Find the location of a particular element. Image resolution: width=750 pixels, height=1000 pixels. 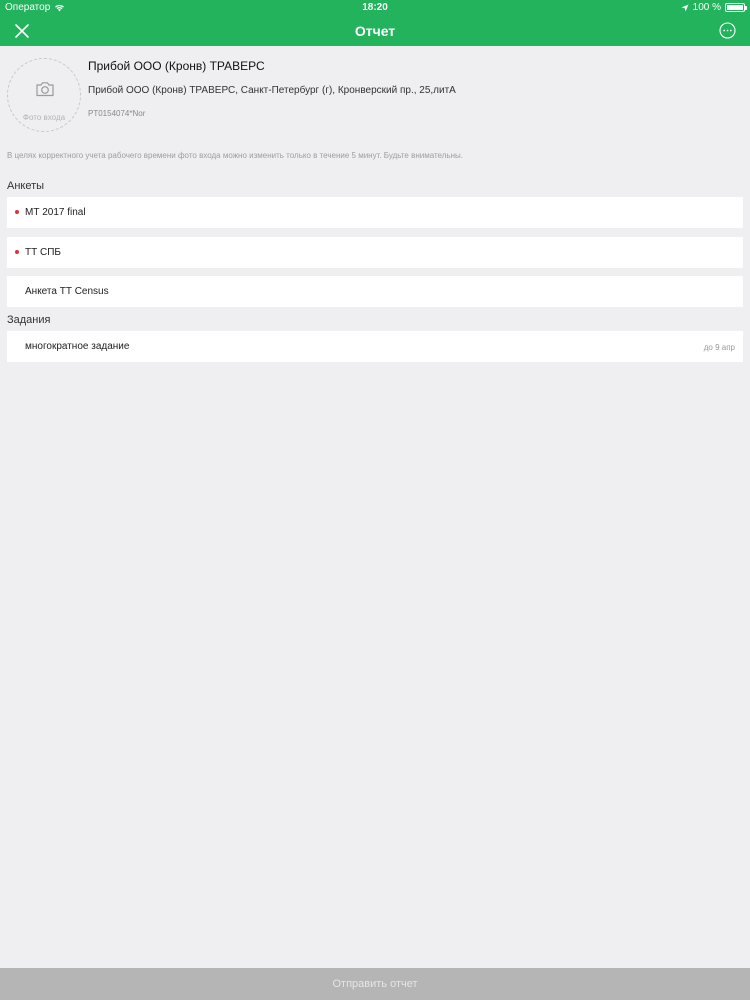

tasks-section-title: Задания is located at coordinates (29, 320).